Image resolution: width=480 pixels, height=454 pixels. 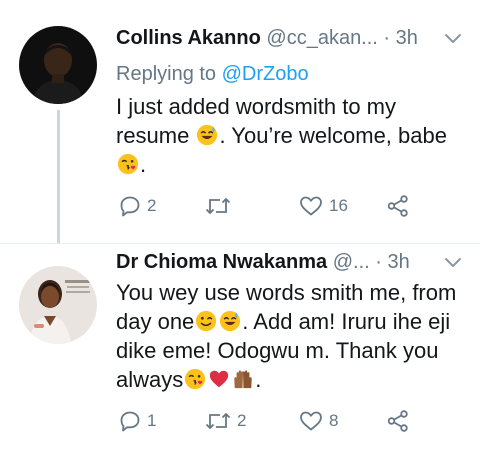 What do you see at coordinates (323, 206) in the screenshot?
I see `like-button: 16` at bounding box center [323, 206].